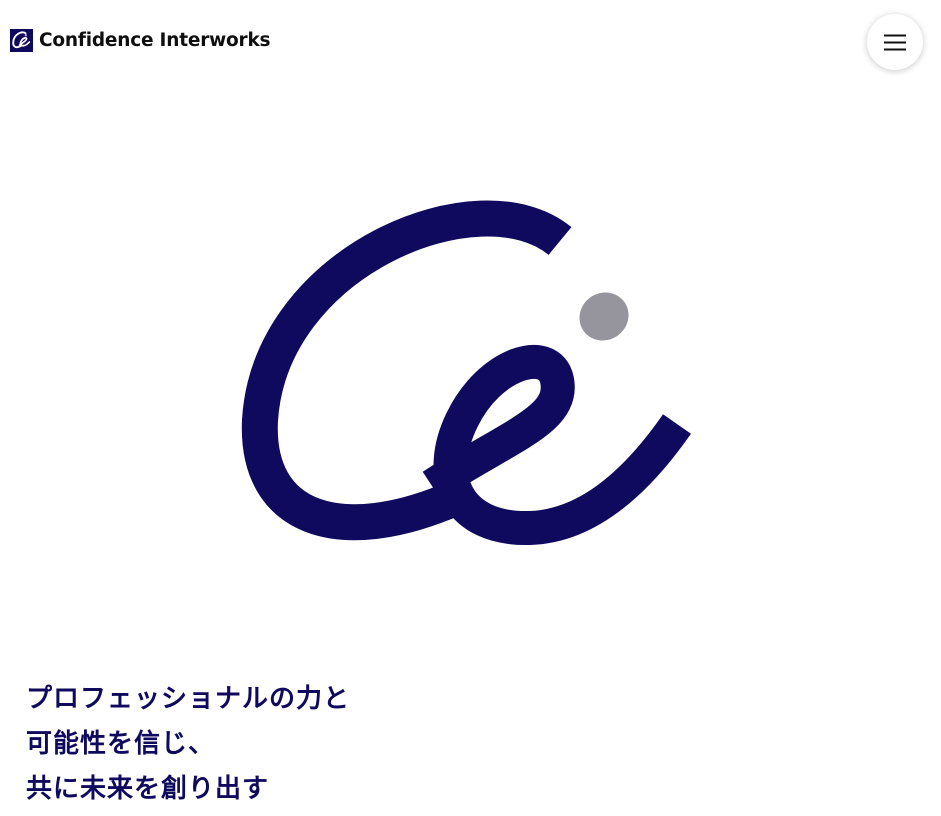  I want to click on ce-logo-e-stroke, so click(556, 445).